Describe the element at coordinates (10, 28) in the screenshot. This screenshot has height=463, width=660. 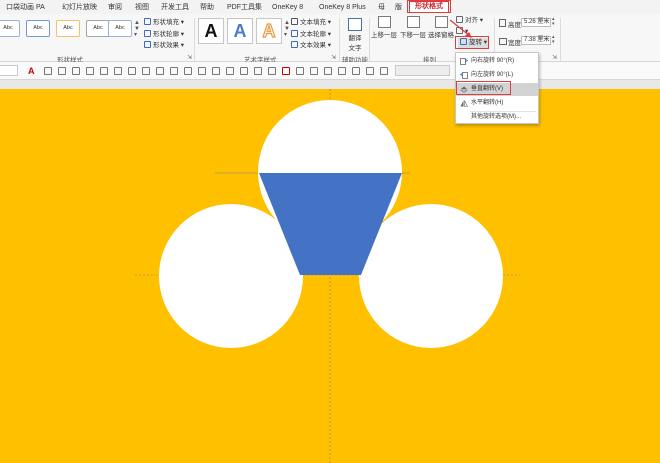
I see `shape-style-thumb-1: Abc` at that location.